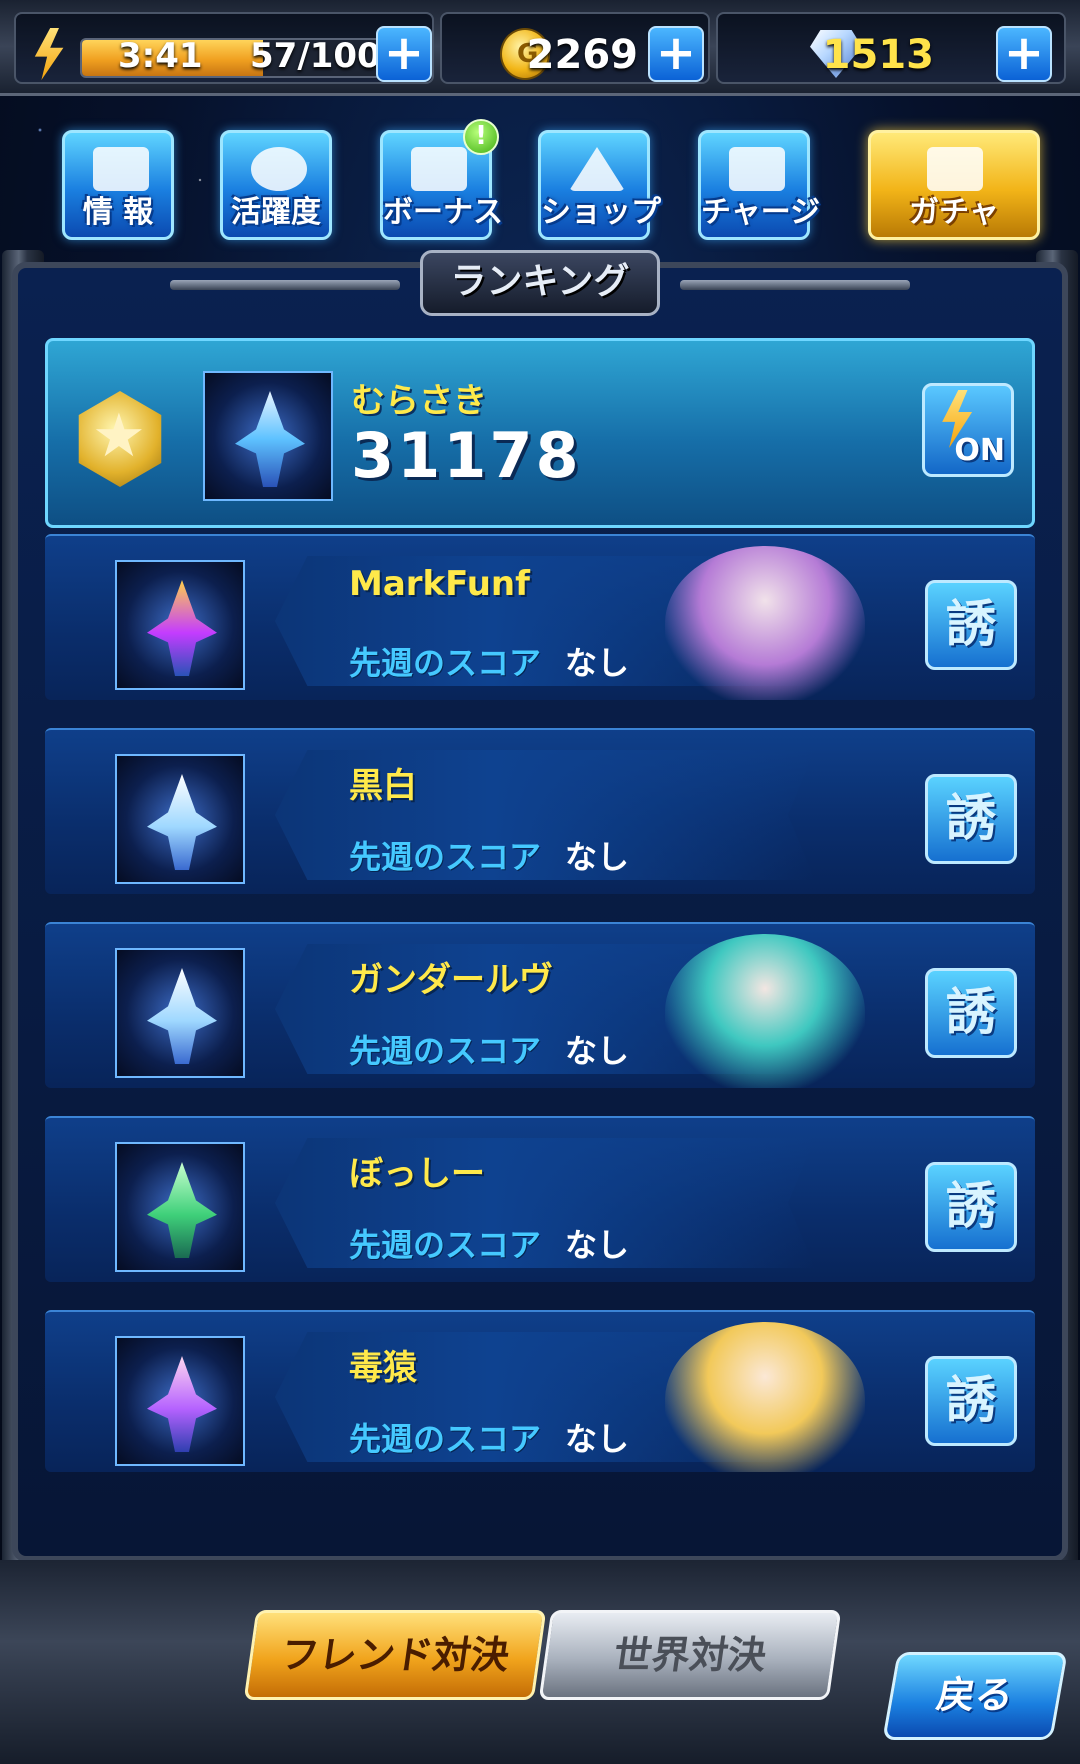  Describe the element at coordinates (757, 169) in the screenshot. I see `charge-icon` at that location.